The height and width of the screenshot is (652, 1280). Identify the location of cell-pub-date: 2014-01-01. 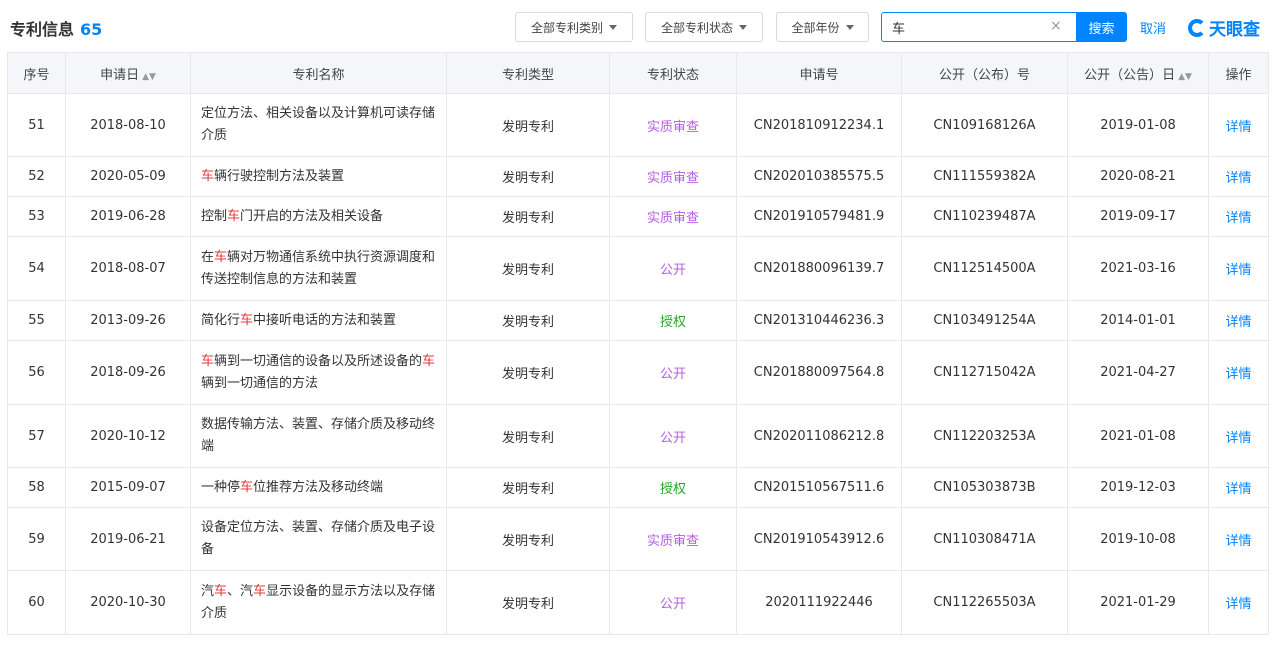
(1138, 320).